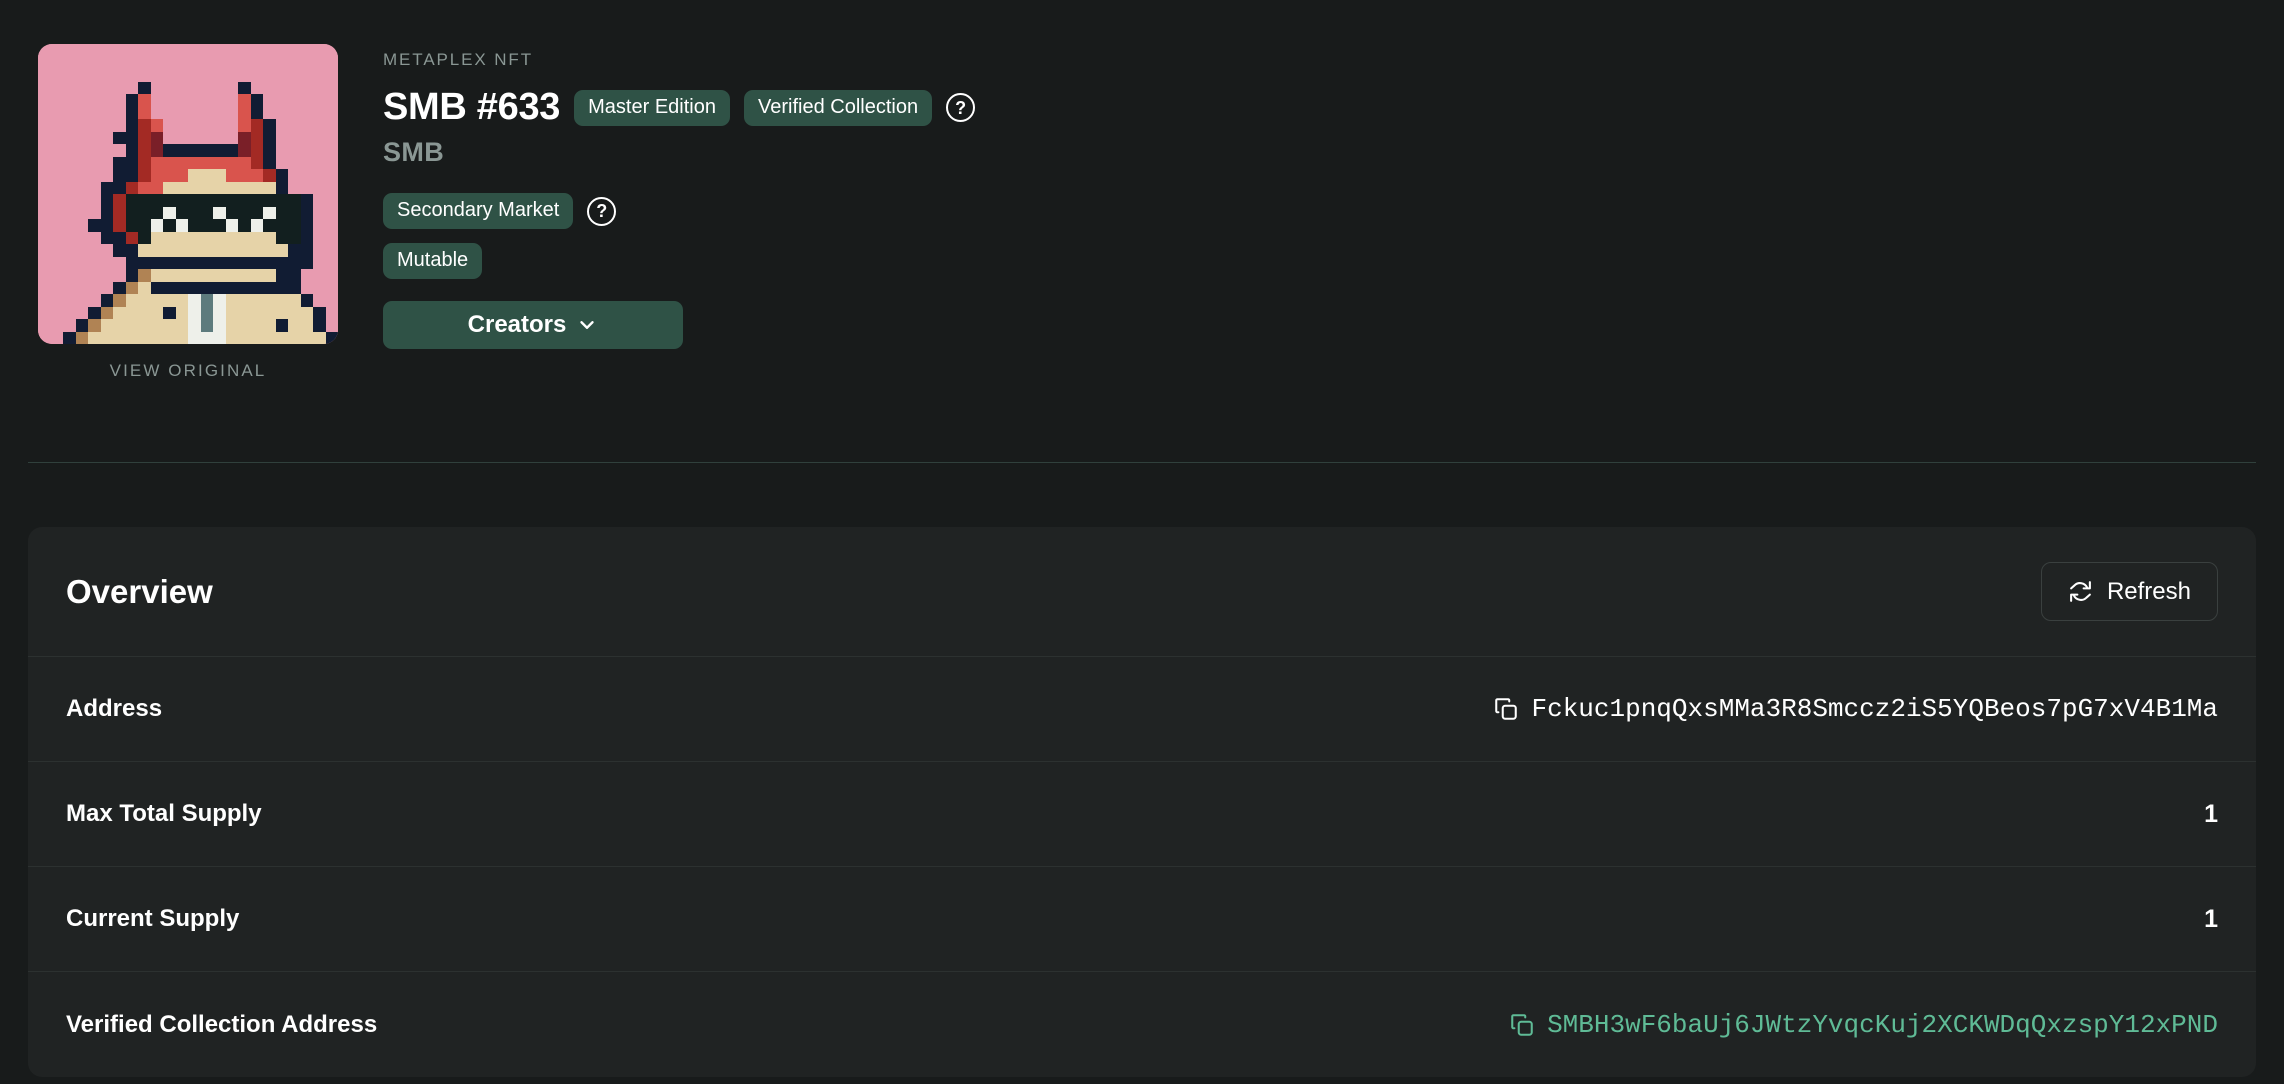 This screenshot has width=2284, height=1084. Describe the element at coordinates (114, 708) in the screenshot. I see `overview-row-label: Address` at that location.